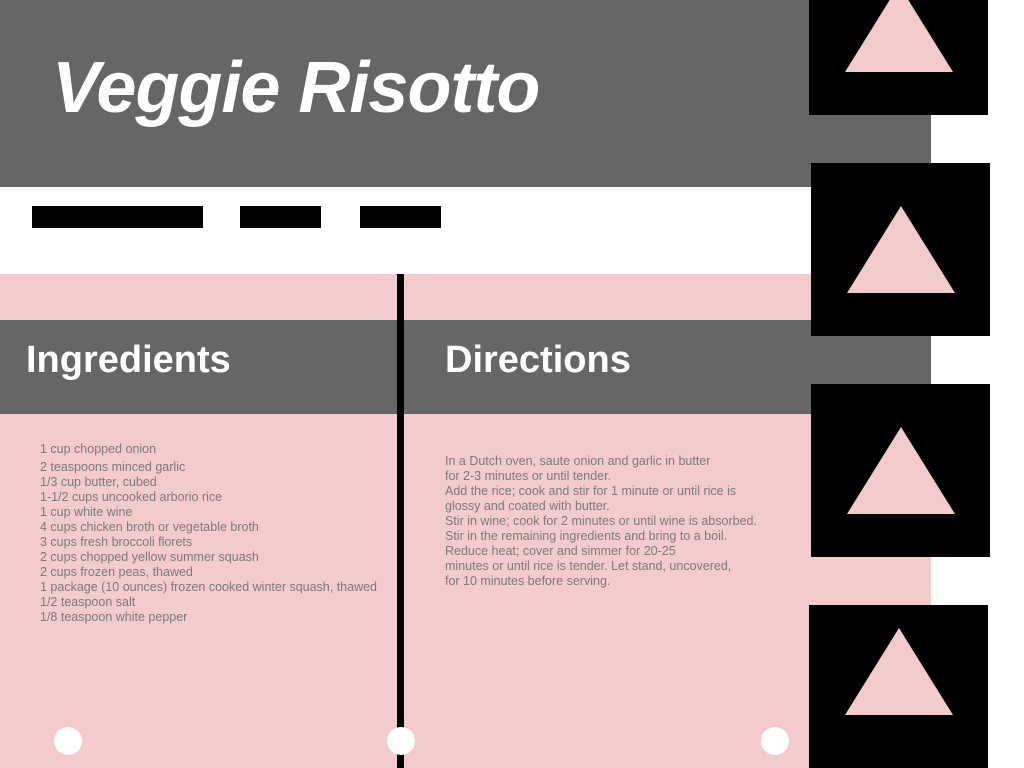 Image resolution: width=1024 pixels, height=768 pixels. What do you see at coordinates (116, 572) in the screenshot?
I see `ingredient-item: 2 cups frozen peas, thawed` at bounding box center [116, 572].